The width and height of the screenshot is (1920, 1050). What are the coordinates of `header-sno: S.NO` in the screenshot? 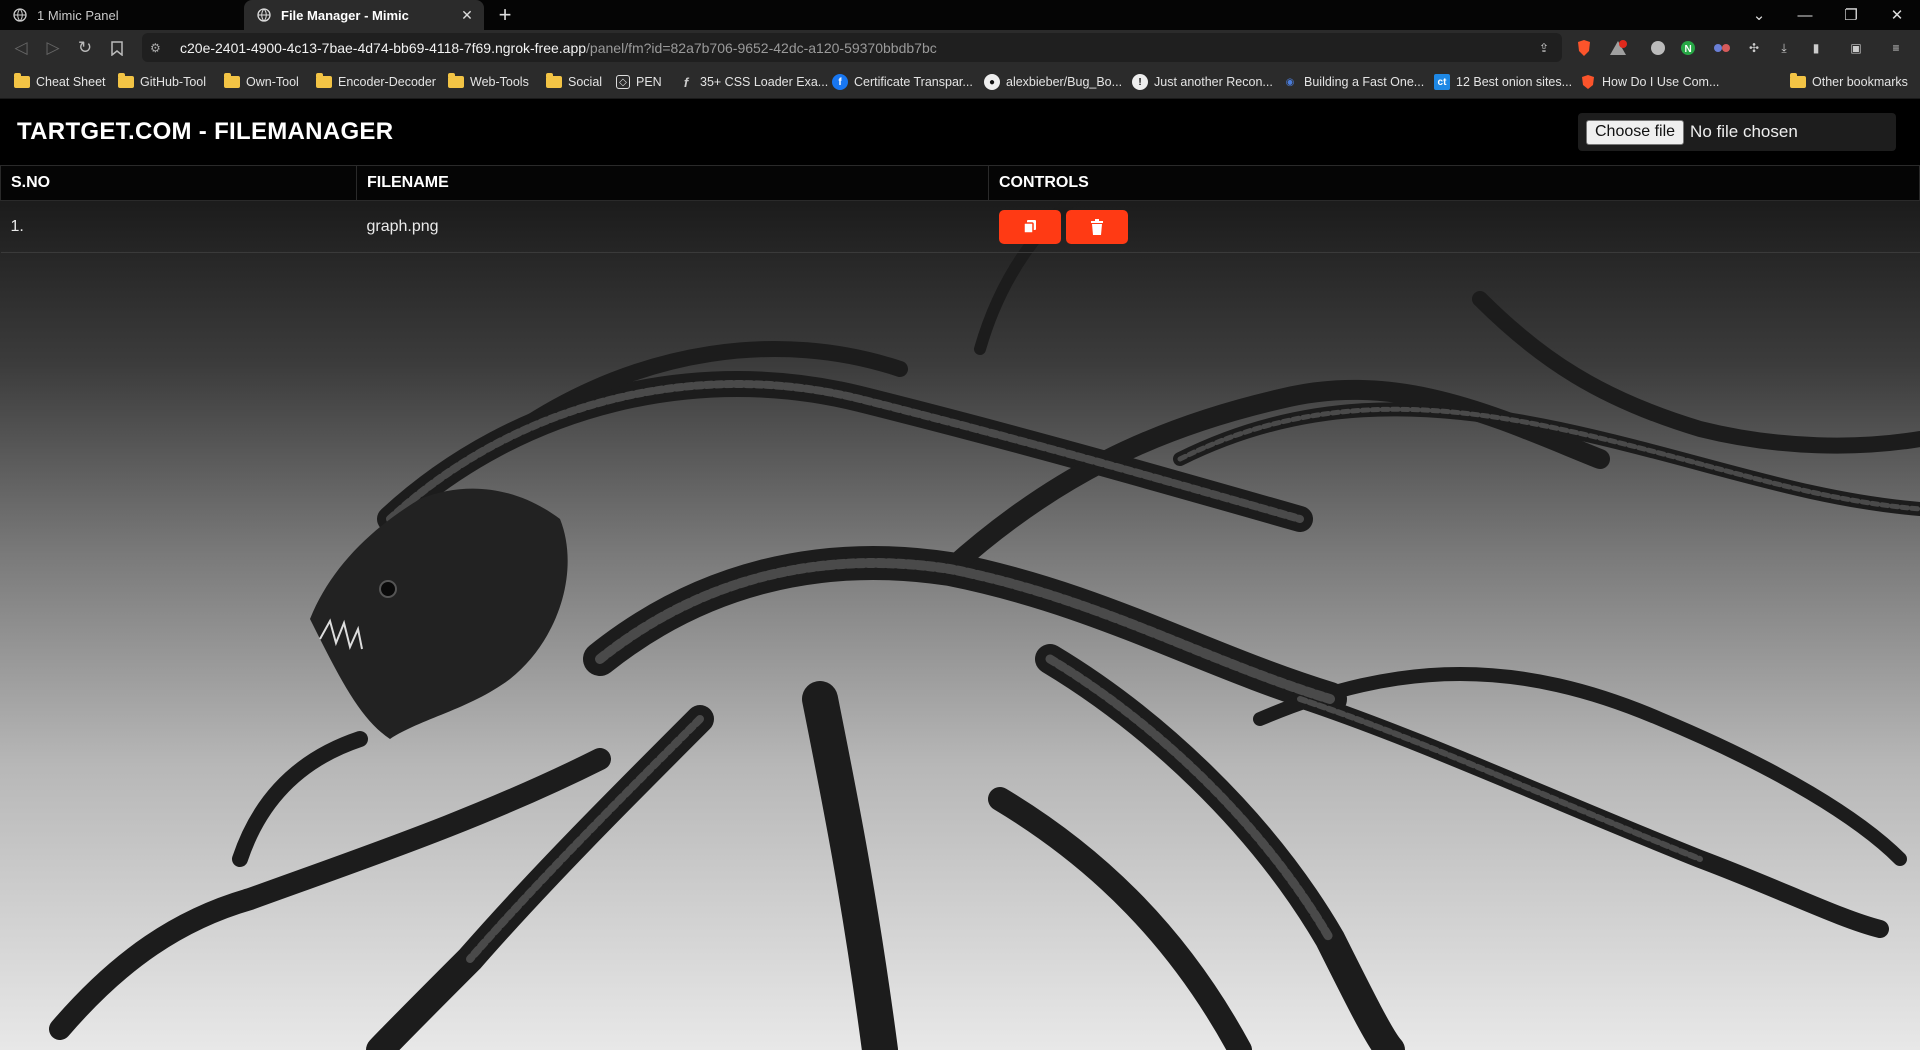 It's located at (178, 183).